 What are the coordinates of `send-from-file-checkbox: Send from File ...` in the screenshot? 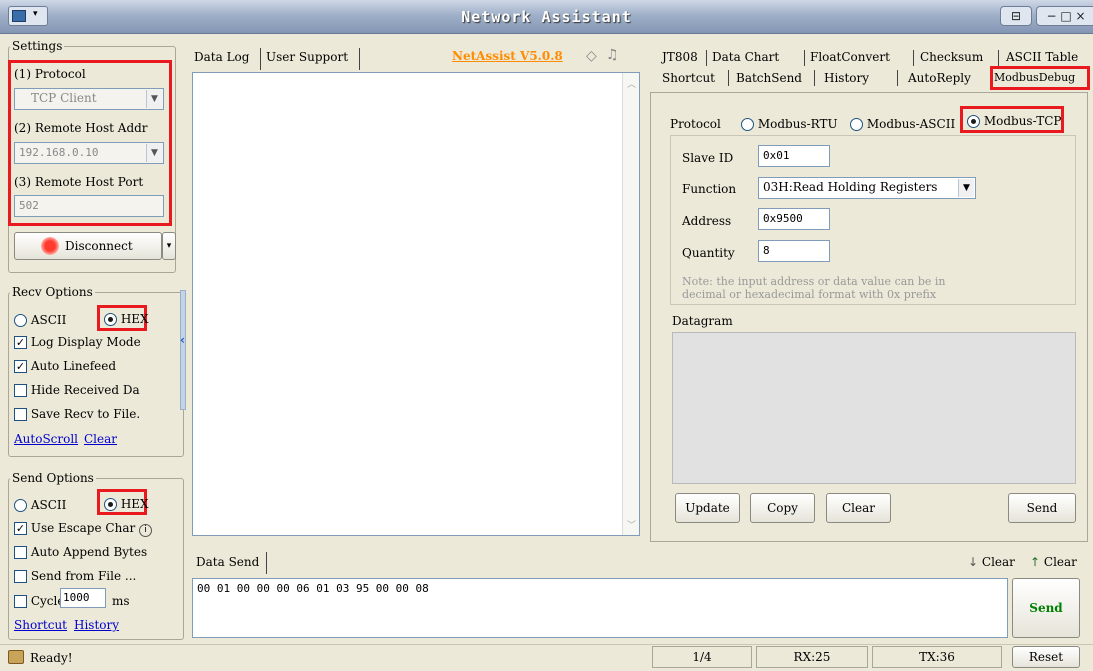 It's located at (75, 576).